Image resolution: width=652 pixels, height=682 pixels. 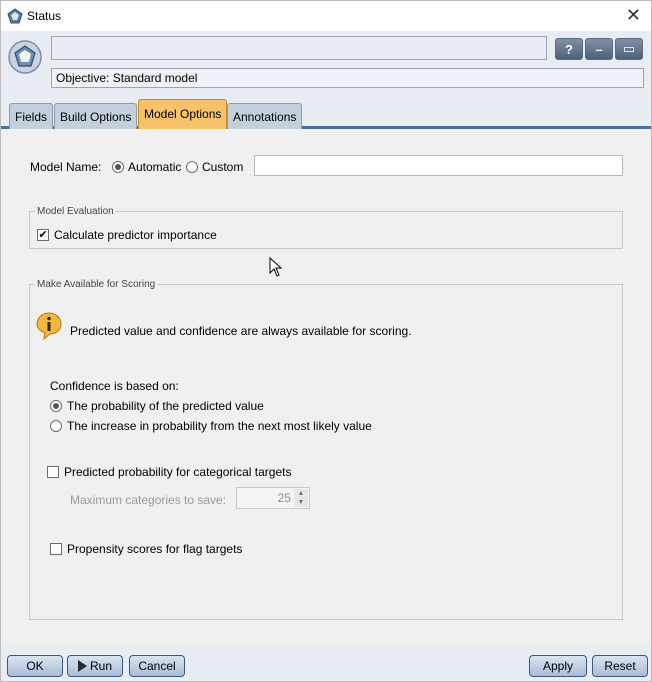 What do you see at coordinates (223, 167) in the screenshot?
I see `custom-label: Custom` at bounding box center [223, 167].